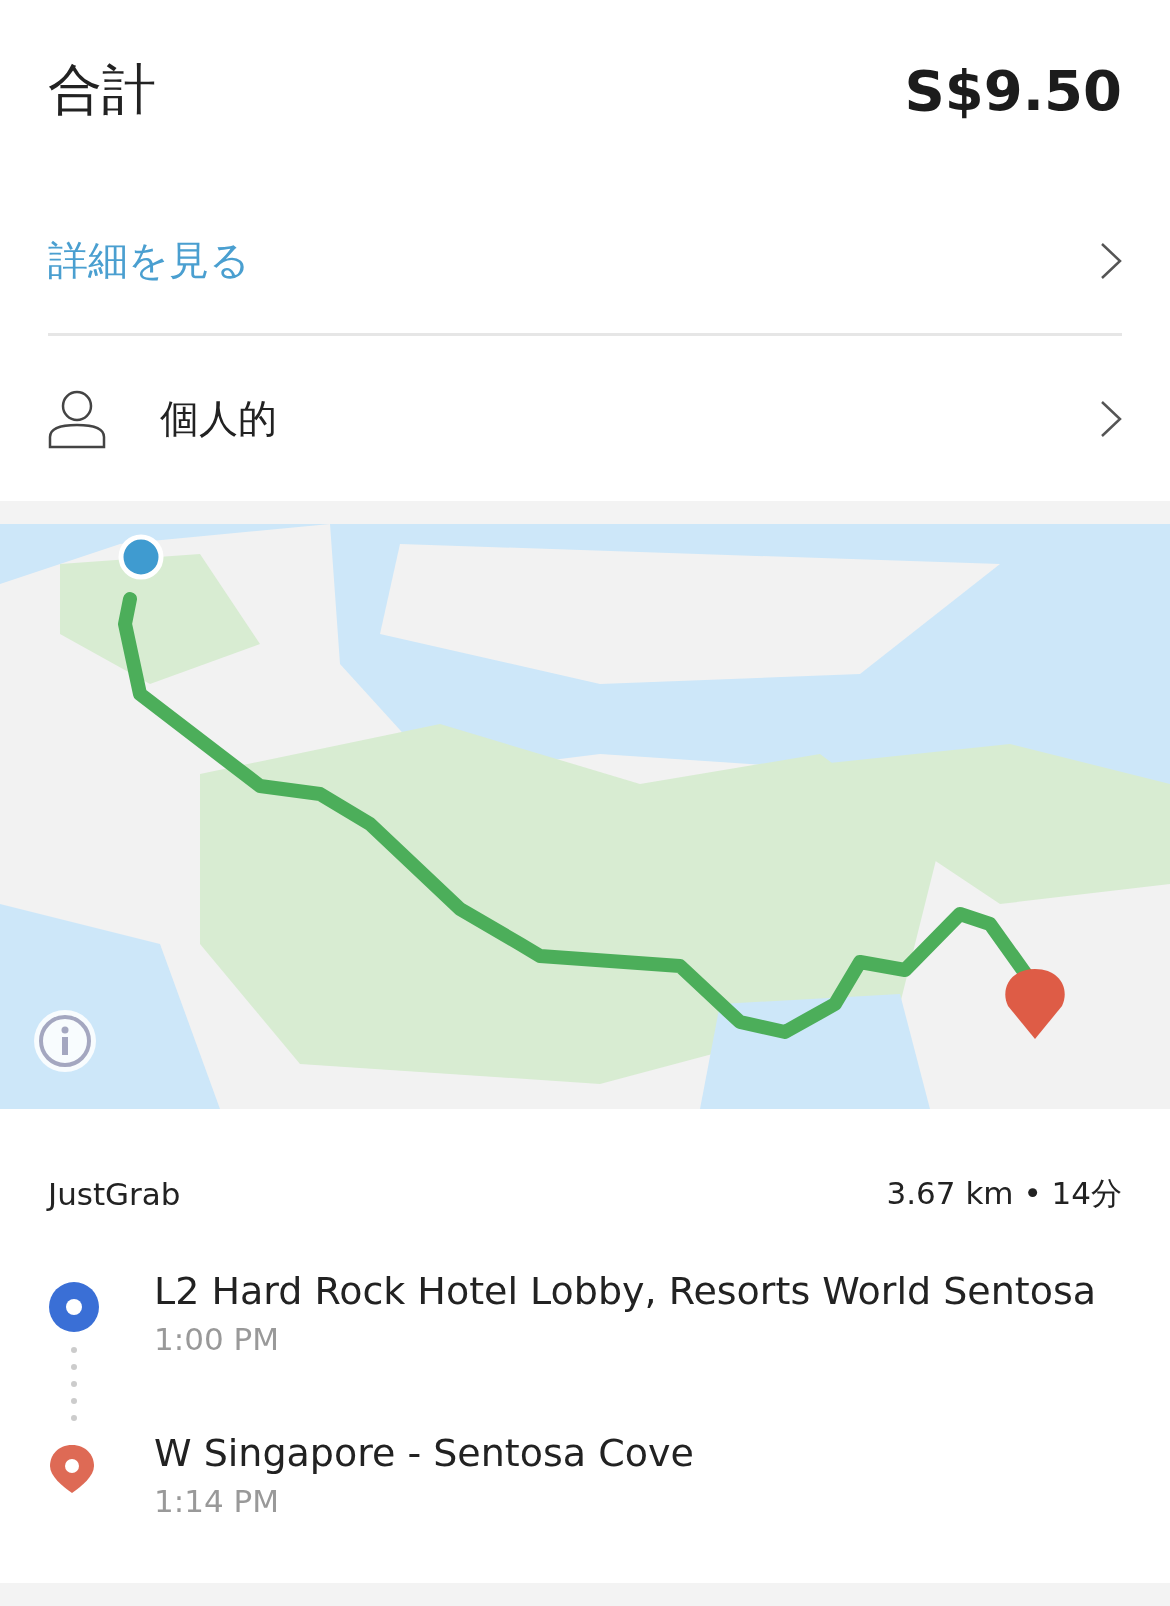  Describe the element at coordinates (1013, 90) in the screenshot. I see `total-amount: S$9.50` at that location.